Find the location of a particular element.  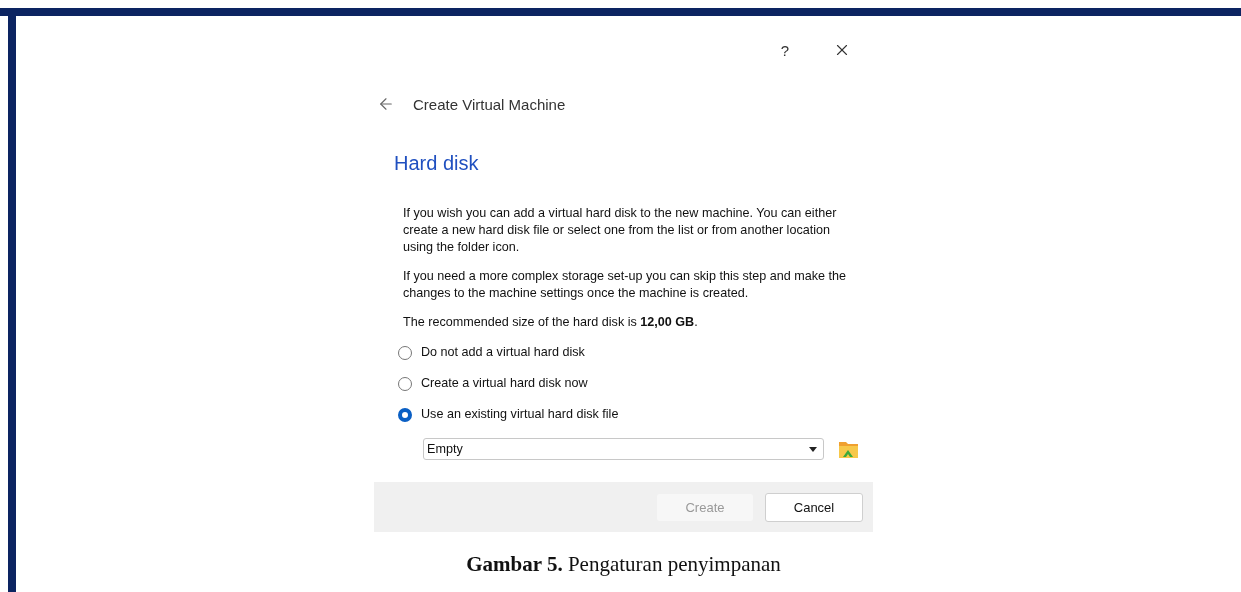

dialog-title: Create Virtual Machine is located at coordinates (489, 104).